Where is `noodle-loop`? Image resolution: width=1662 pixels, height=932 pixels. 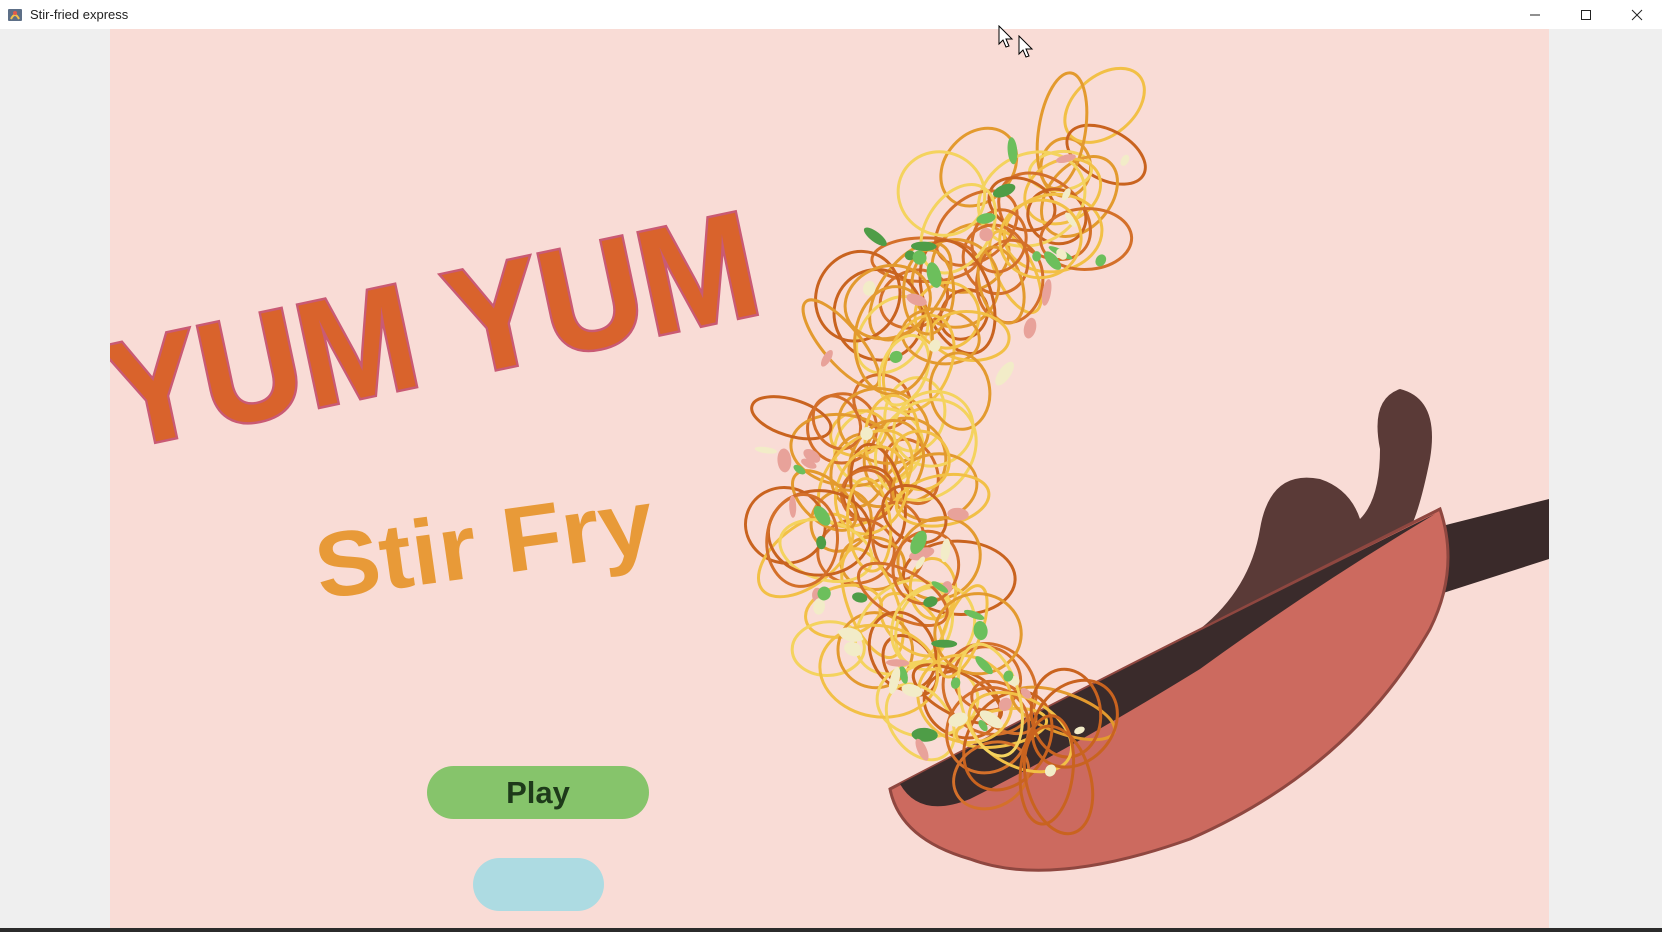 noodle-loop is located at coordinates (841, 343).